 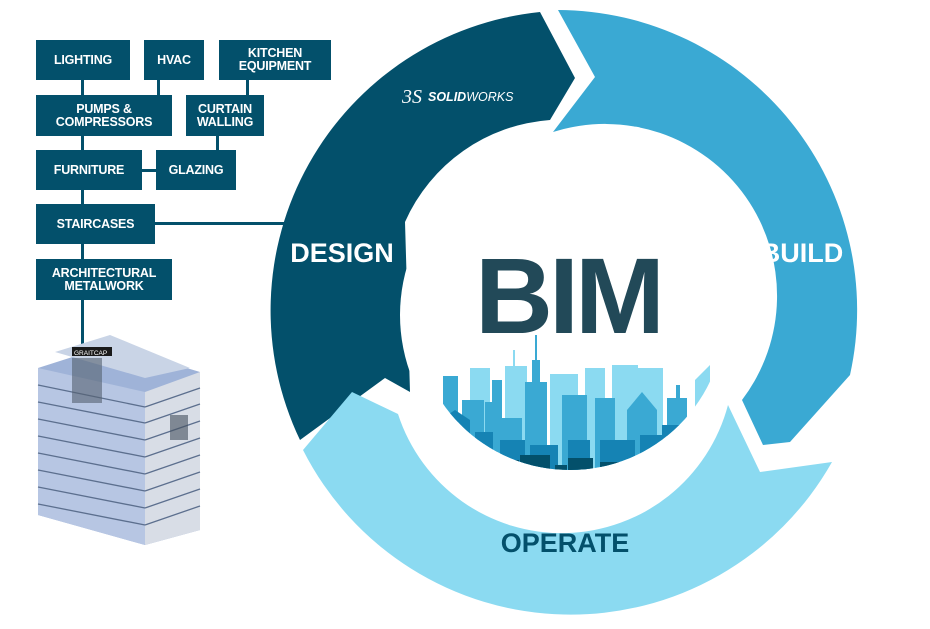 What do you see at coordinates (447, 97) in the screenshot?
I see `solidworks-text-bold: SOLID` at bounding box center [447, 97].